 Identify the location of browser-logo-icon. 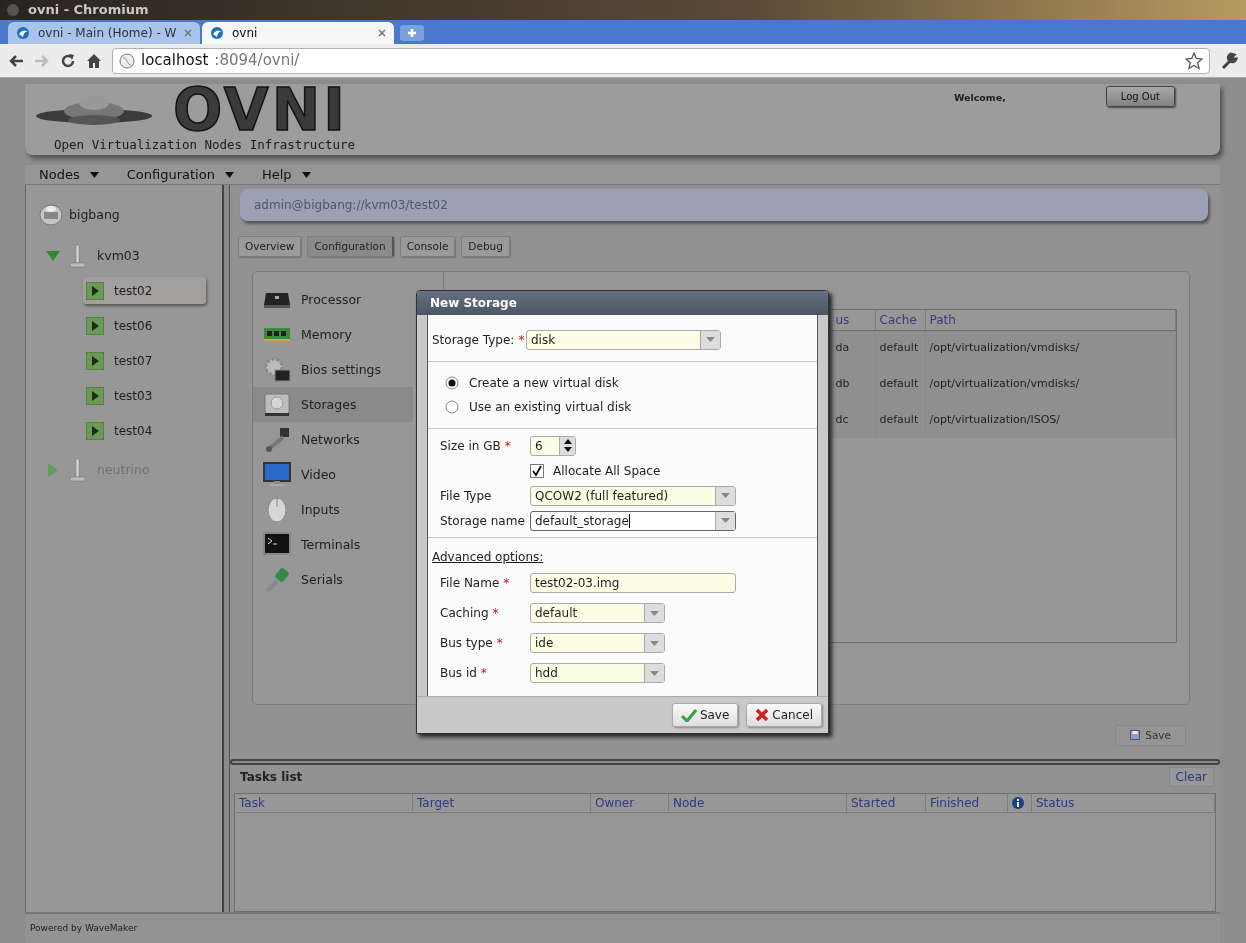
(23, 33).